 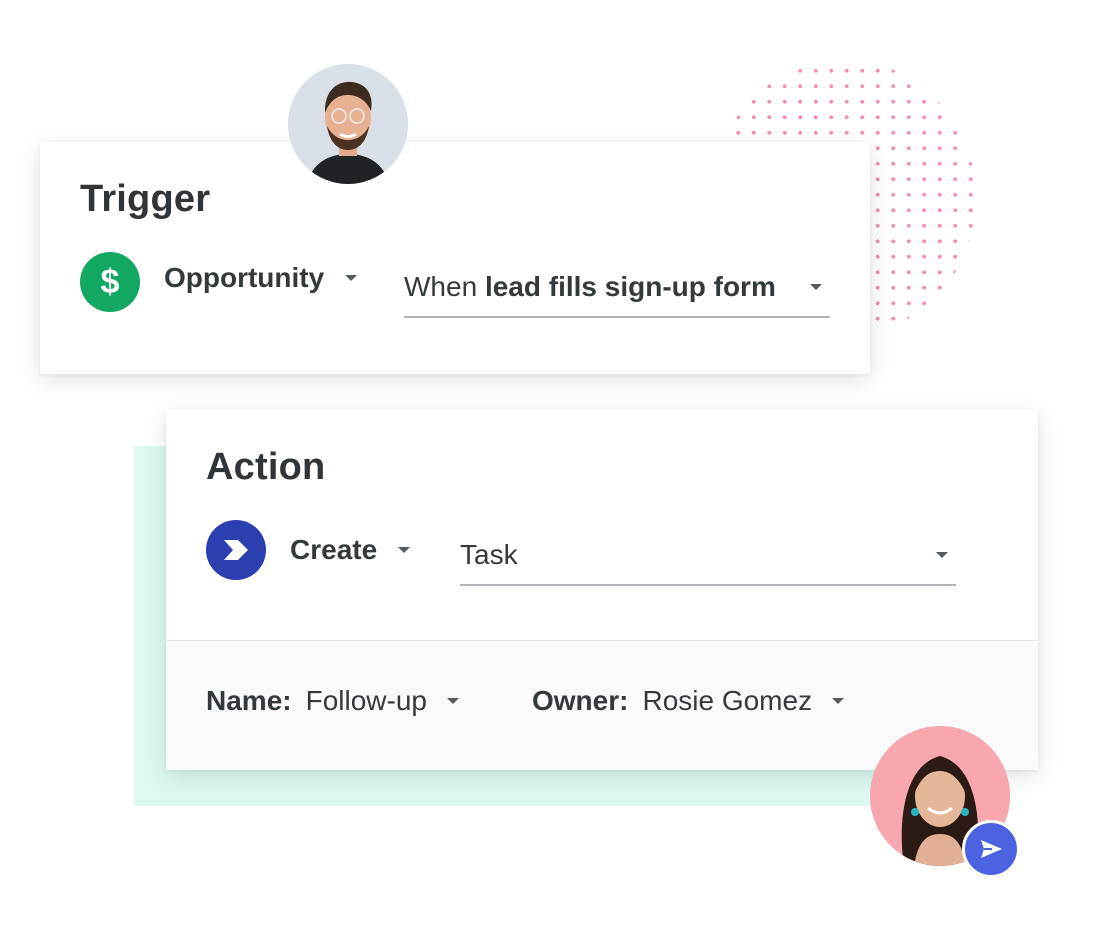 I want to click on task-owner-dropdown: Owner: Rosie Gomez, so click(x=688, y=701).